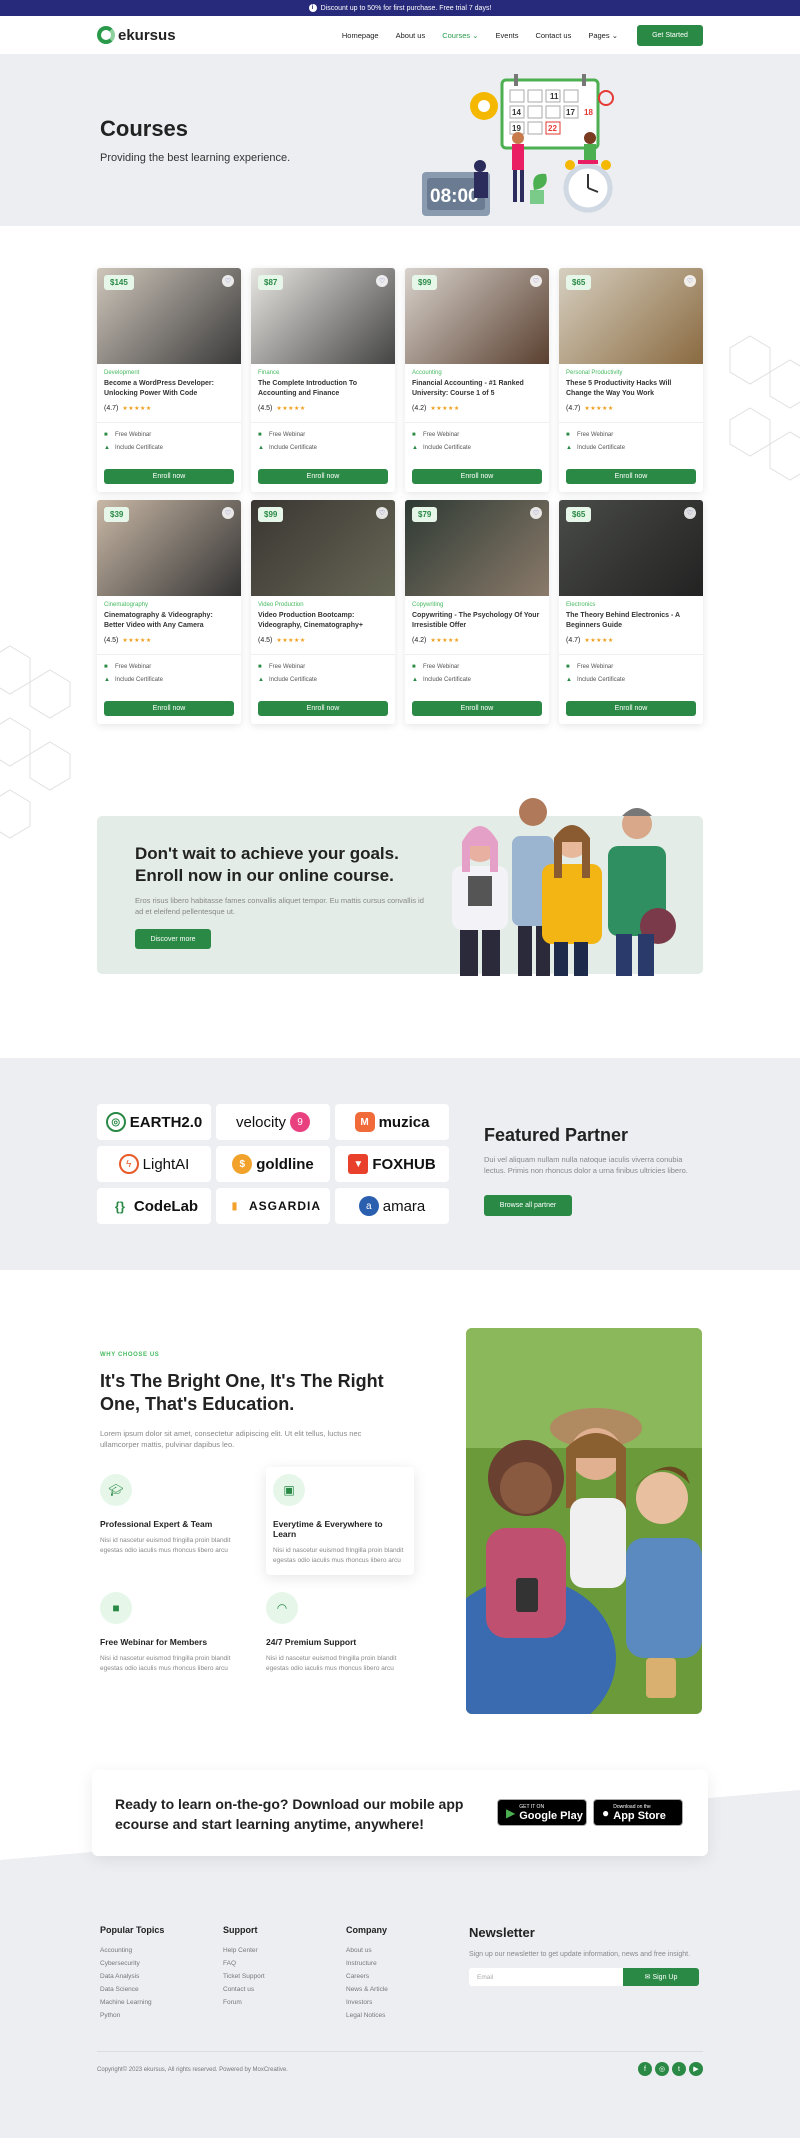  I want to click on nav-pages: Pages ⌄, so click(603, 35).